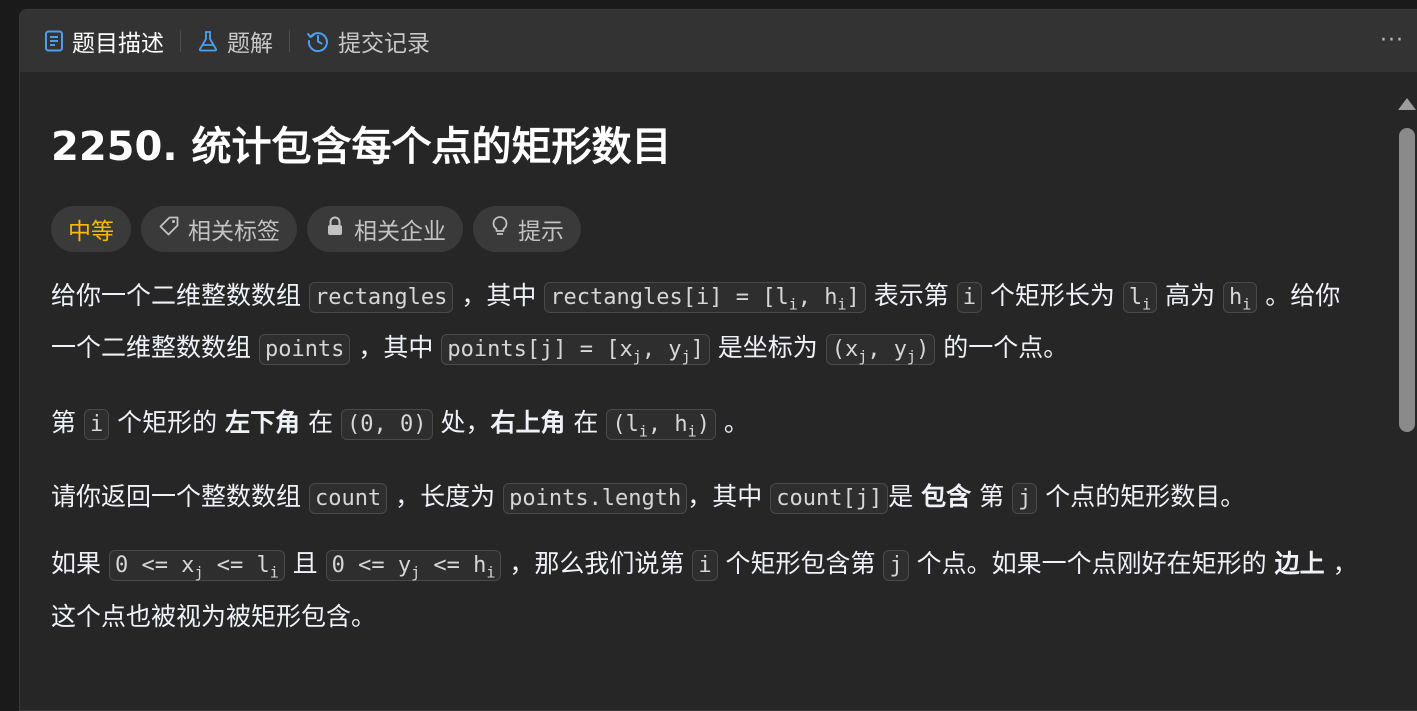 Image resolution: width=1417 pixels, height=711 pixels. I want to click on tab-solutions: 题解, so click(235, 41).